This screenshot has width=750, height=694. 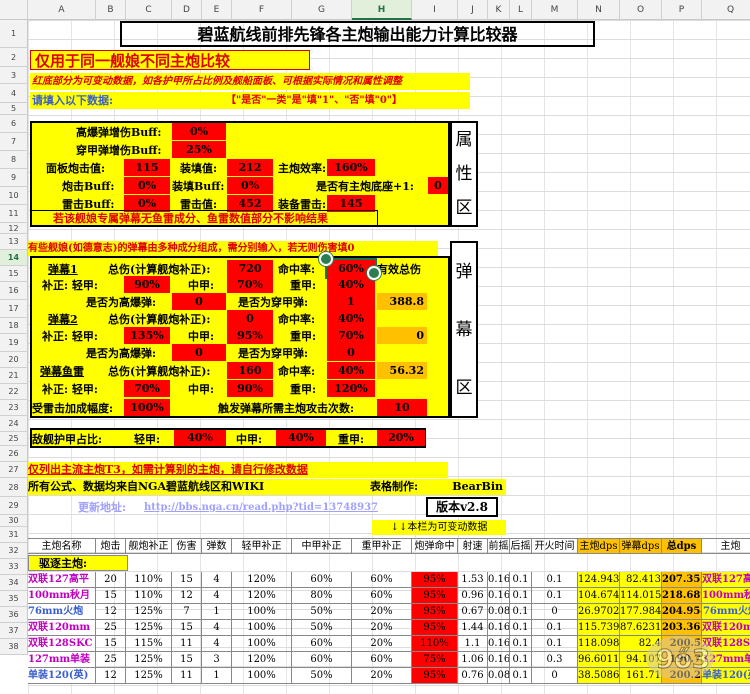 What do you see at coordinates (14, 109) in the screenshot?
I see `row-header-5: 5` at bounding box center [14, 109].